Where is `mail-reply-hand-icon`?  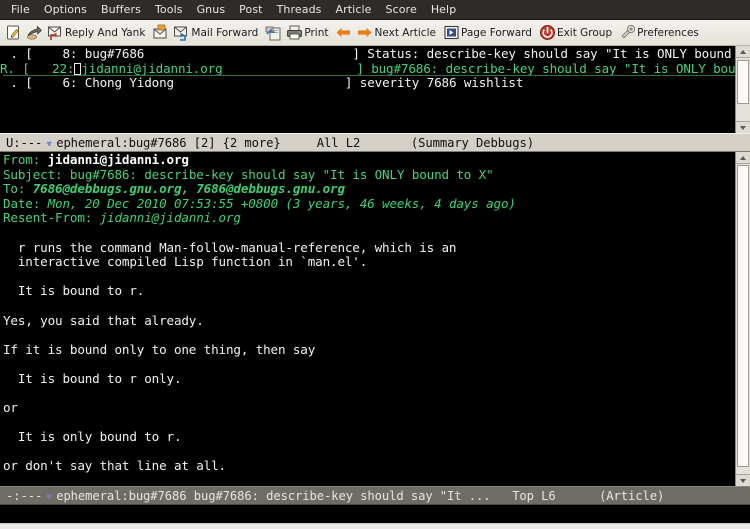
mail-reply-hand-icon is located at coordinates (34, 32).